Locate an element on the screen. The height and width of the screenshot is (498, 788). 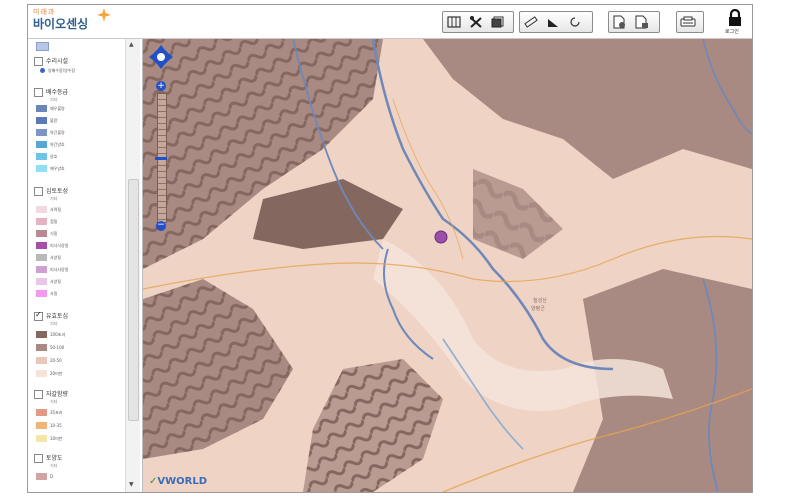
print-group is located at coordinates (690, 22).